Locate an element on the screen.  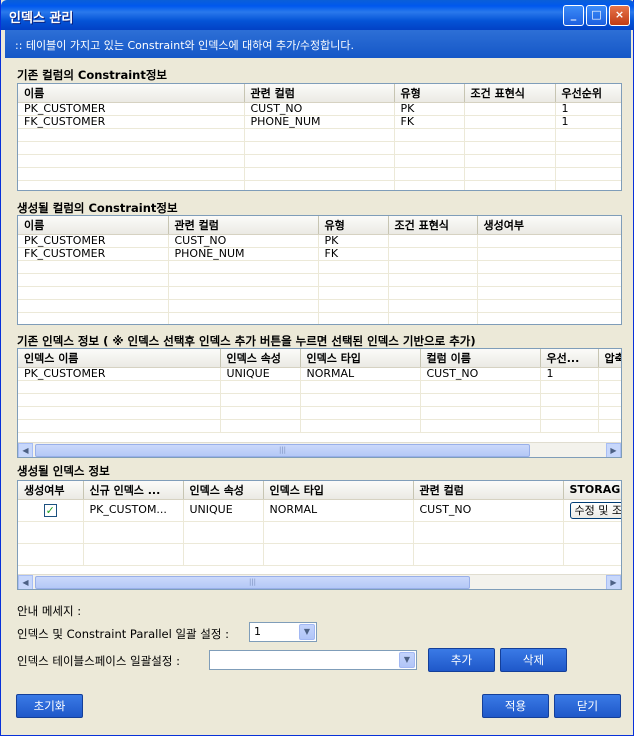
message-label: 안내 메세지 : is located at coordinates (49, 611).